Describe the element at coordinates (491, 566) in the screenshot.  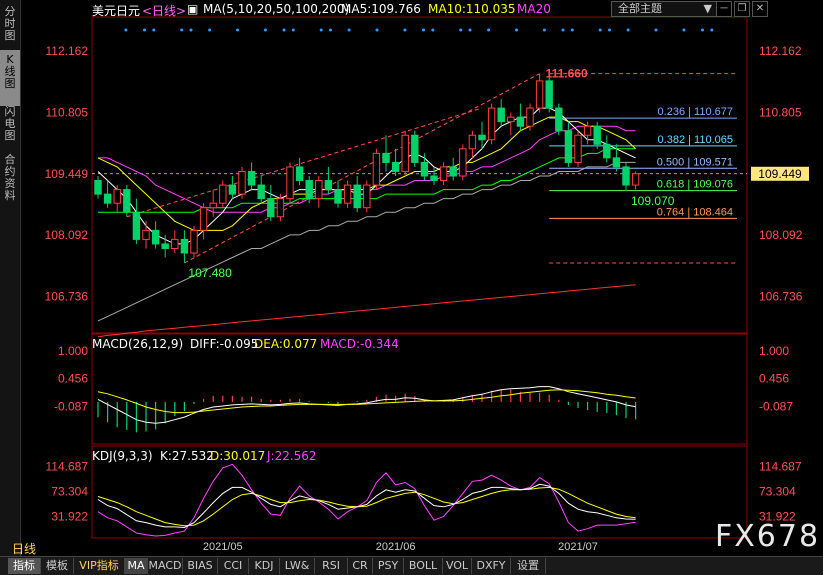
I see `indicator-tab: DXFY` at that location.